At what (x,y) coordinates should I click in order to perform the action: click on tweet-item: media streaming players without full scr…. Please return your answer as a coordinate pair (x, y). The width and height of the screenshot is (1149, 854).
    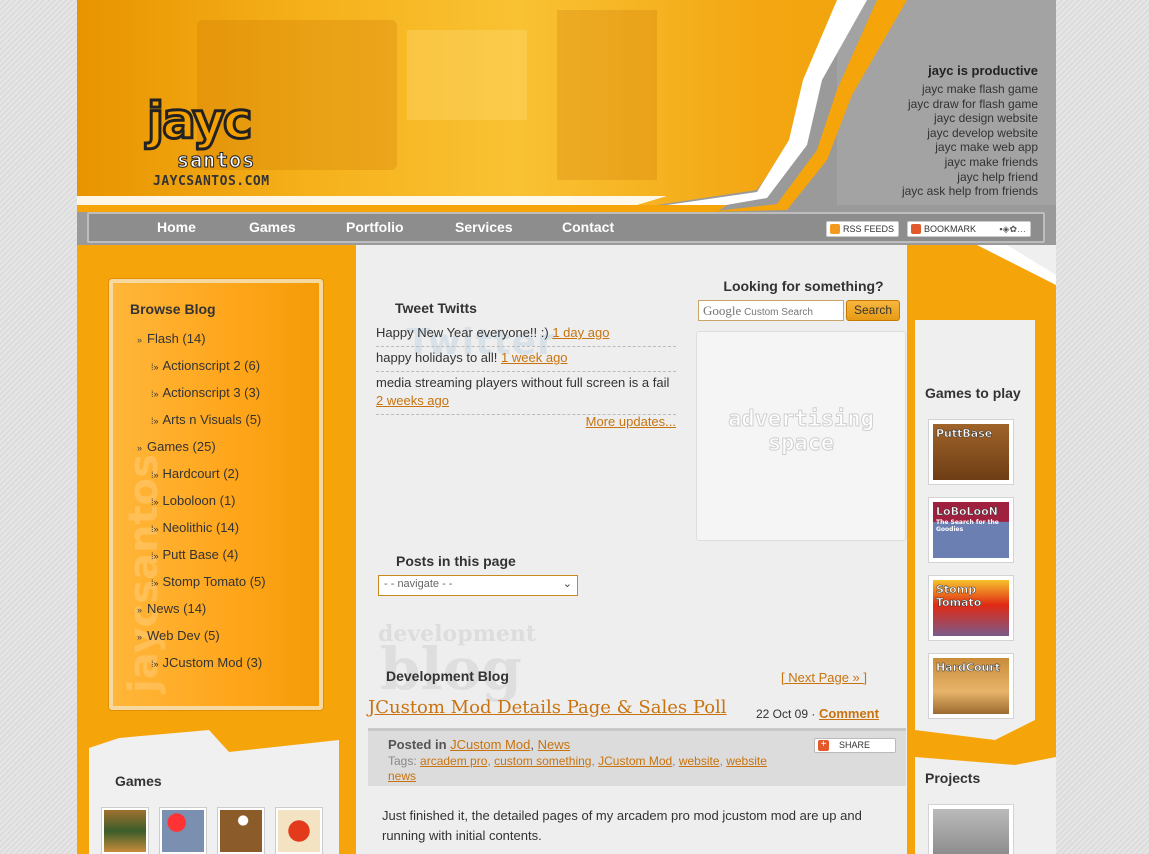
    Looking at the image, I should click on (526, 394).